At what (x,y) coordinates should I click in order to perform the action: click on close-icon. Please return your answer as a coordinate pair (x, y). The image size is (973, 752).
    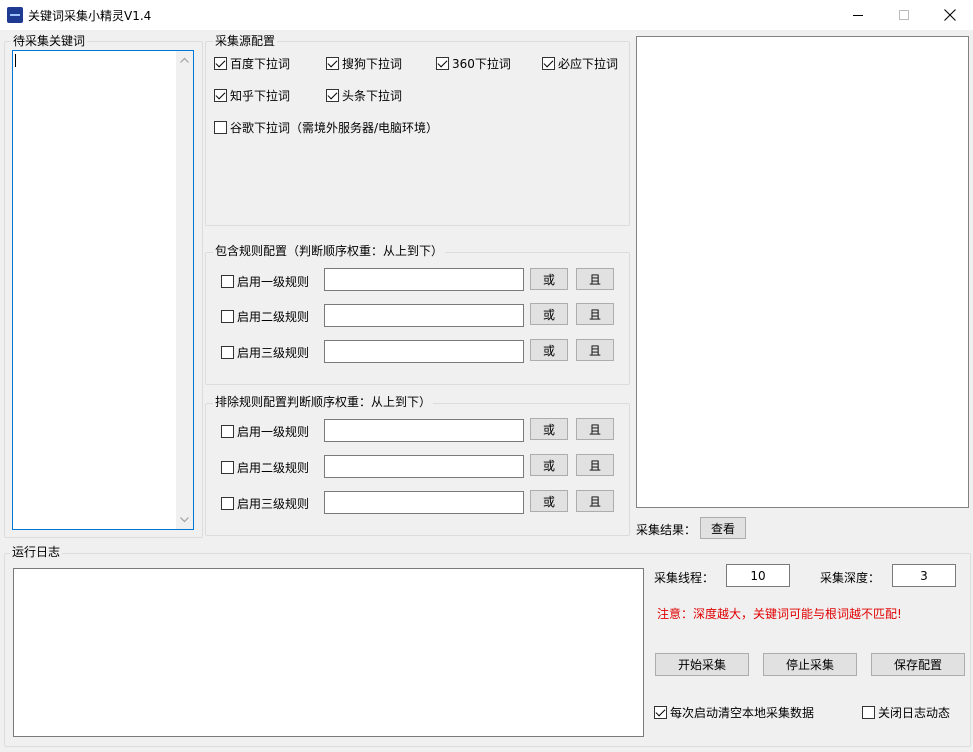
    Looking at the image, I should click on (950, 15).